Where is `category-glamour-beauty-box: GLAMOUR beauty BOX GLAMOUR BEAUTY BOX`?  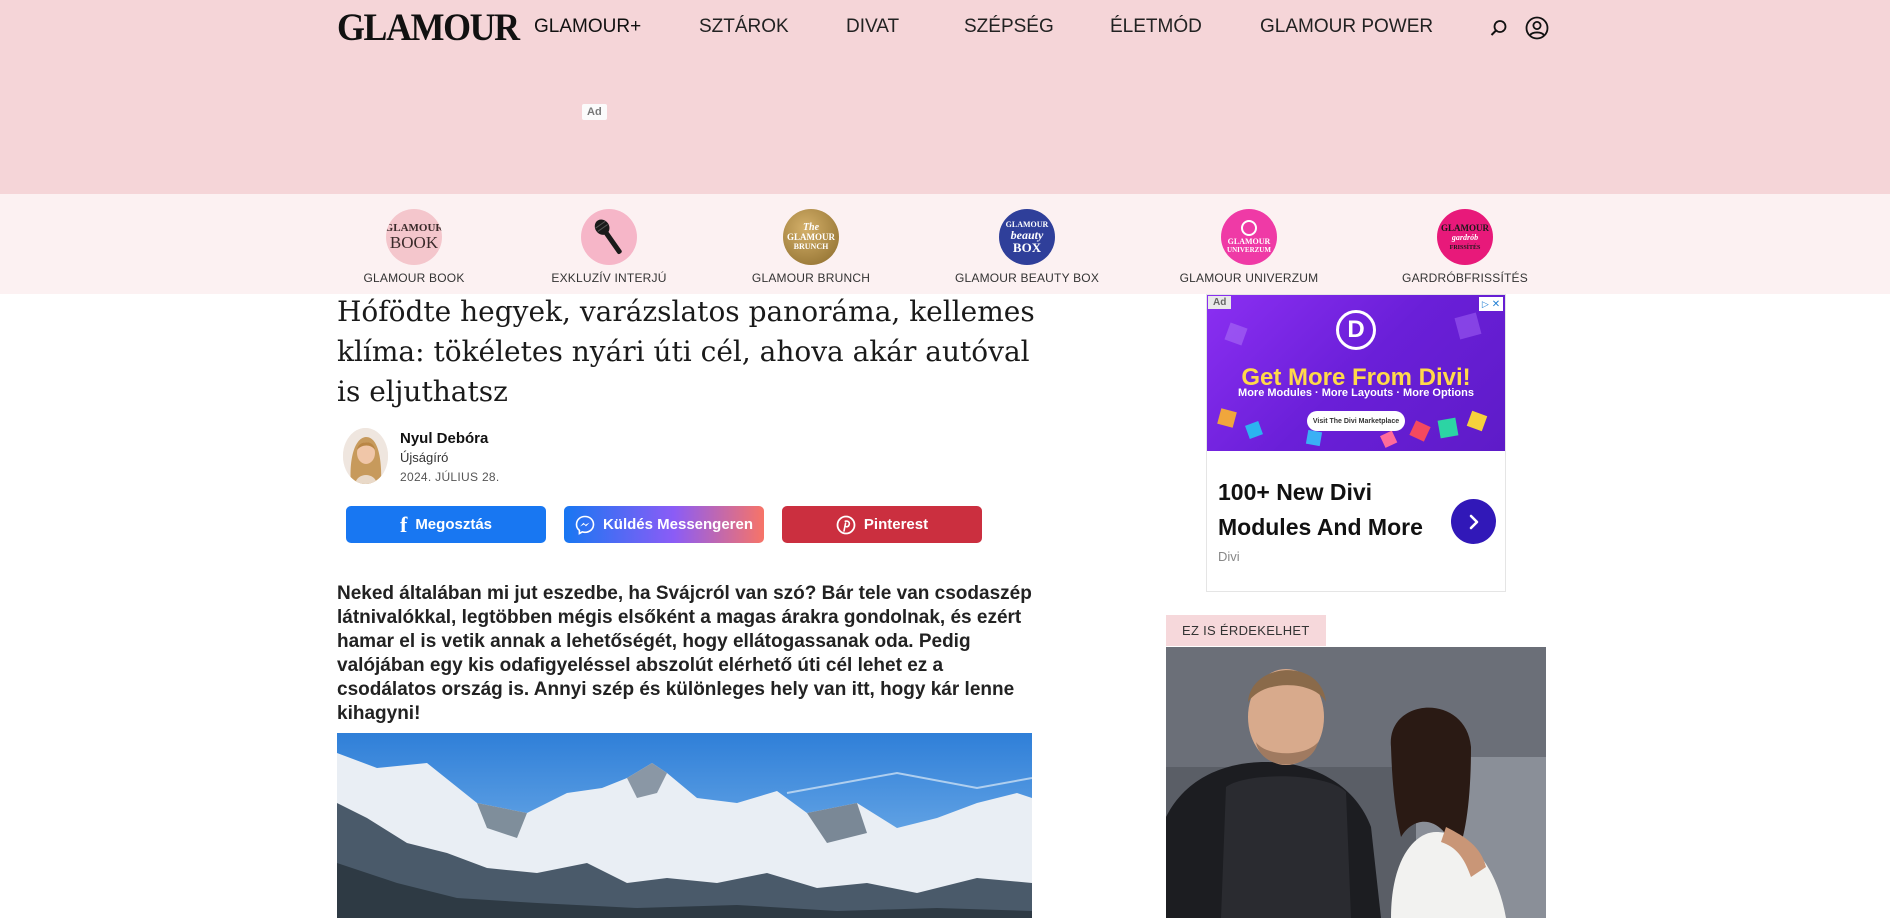
category-glamour-beauty-box: GLAMOUR beauty BOX GLAMOUR BEAUTY BOX is located at coordinates (1027, 247).